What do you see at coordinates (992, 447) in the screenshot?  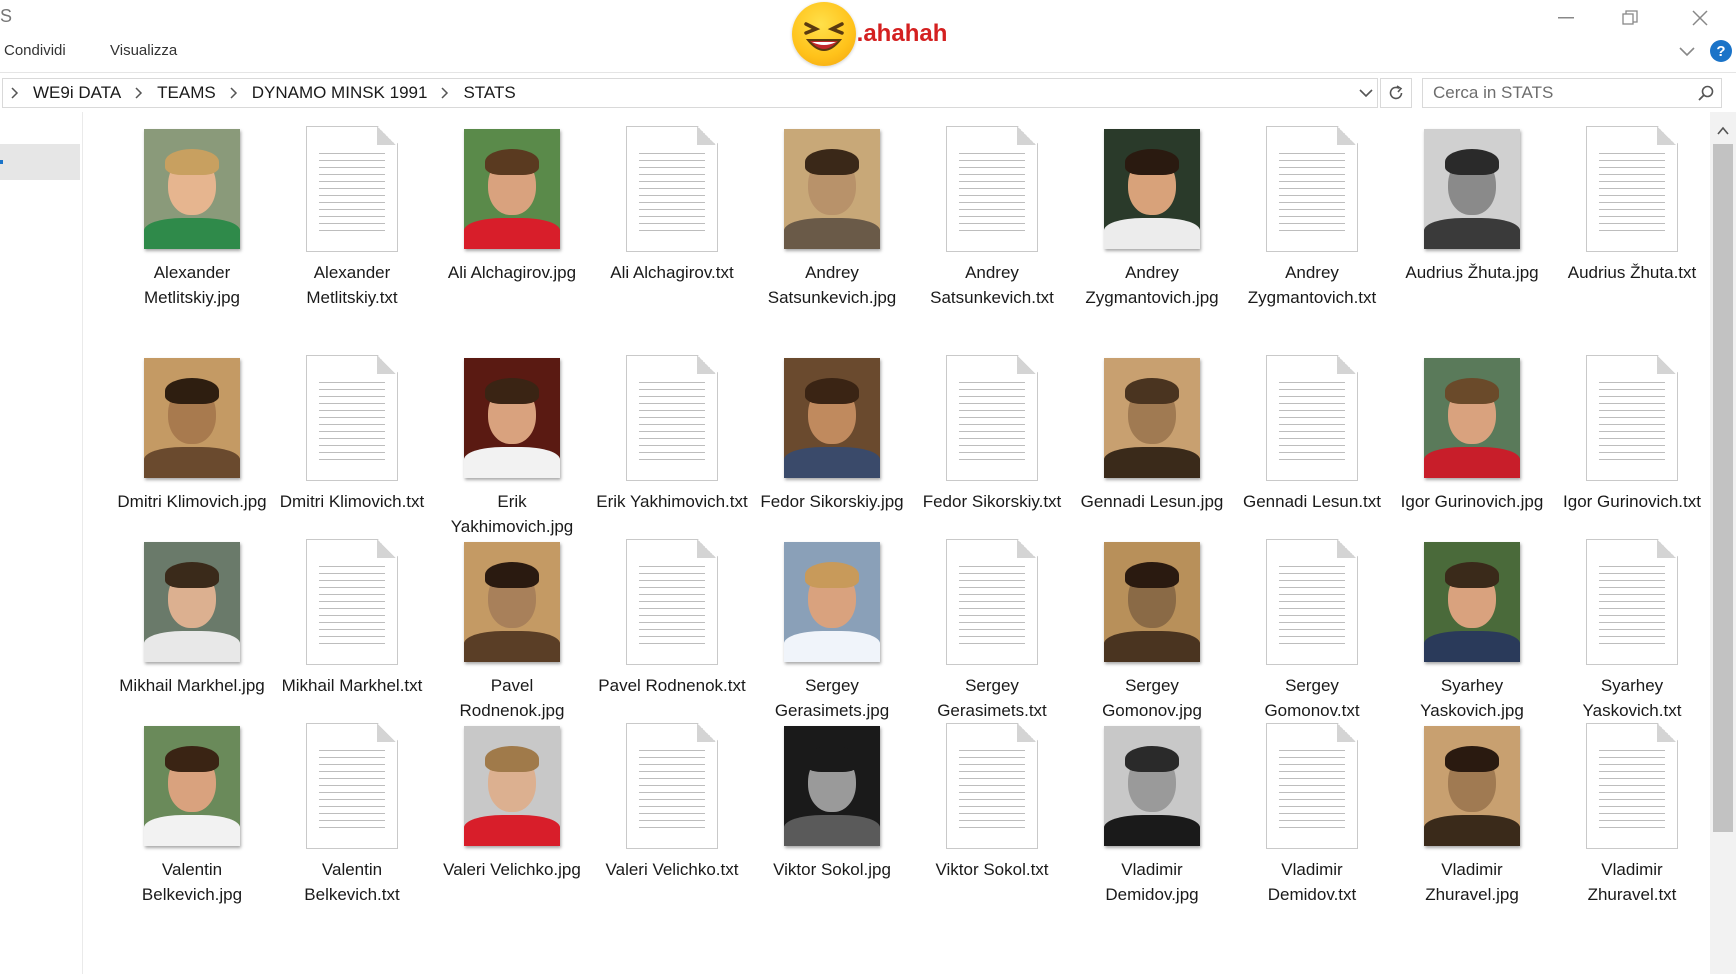 I see `text-file-item: Fedor Sikorskiy.txt` at bounding box center [992, 447].